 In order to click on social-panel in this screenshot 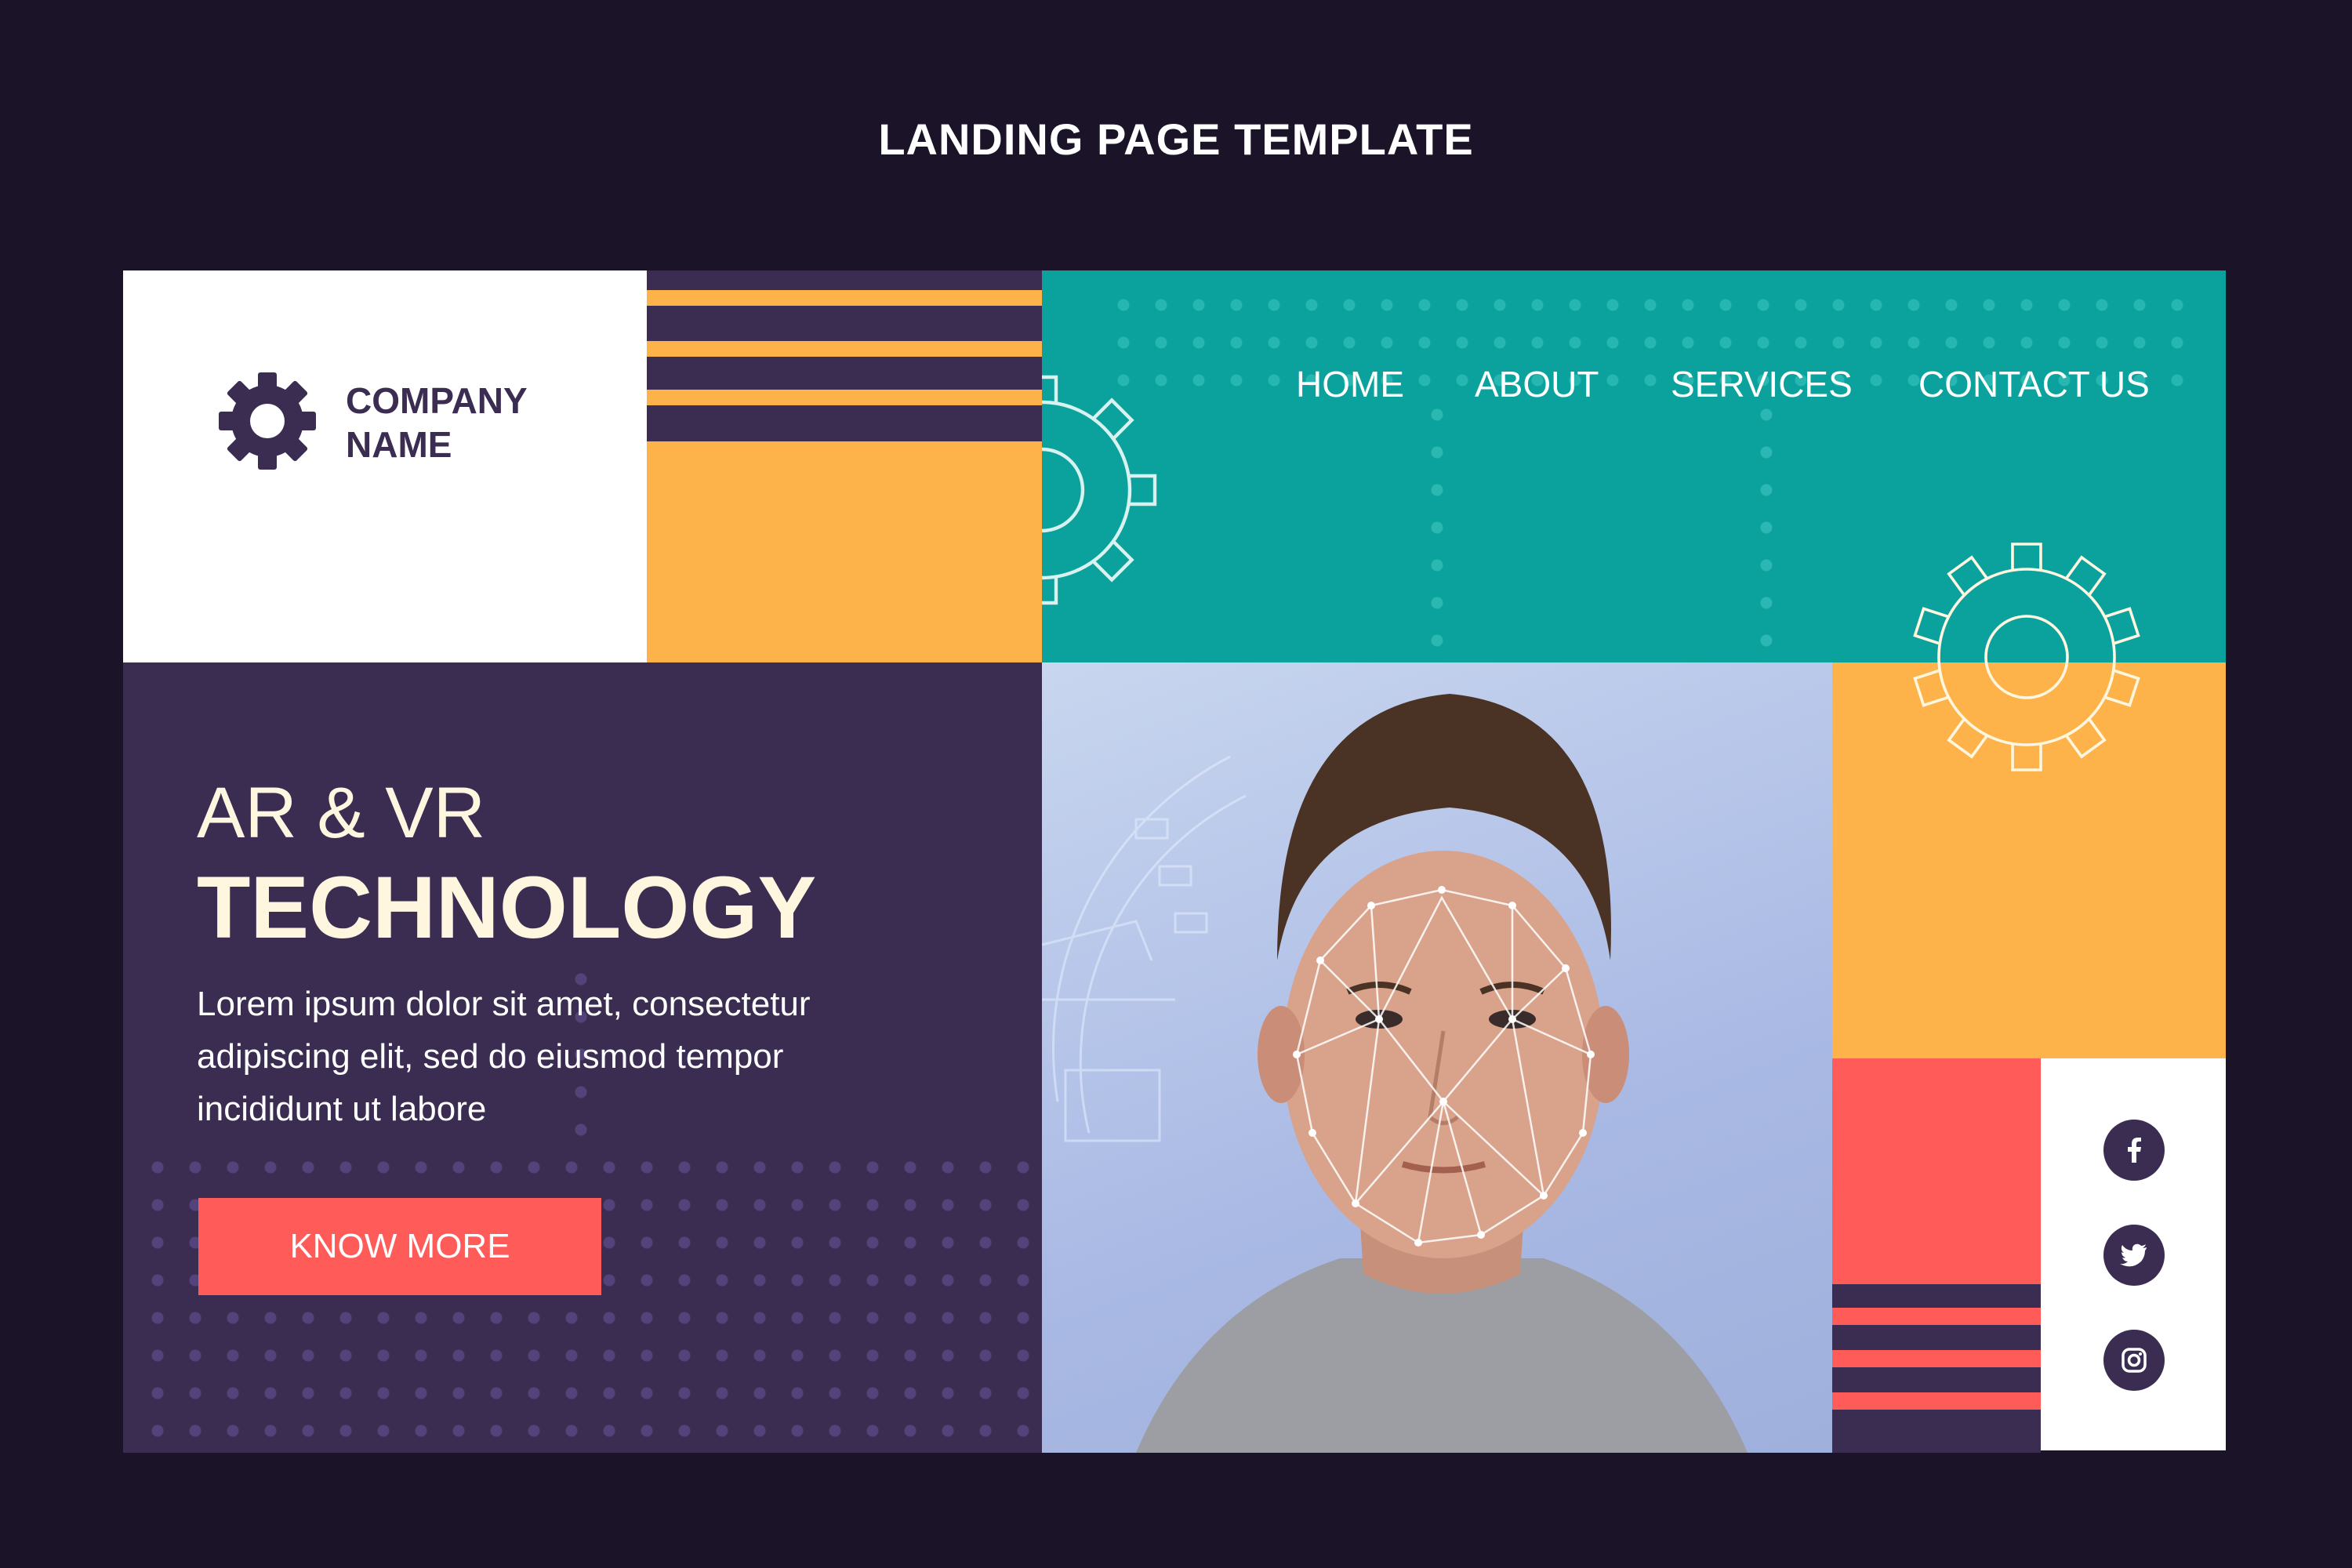, I will do `click(2133, 1254)`.